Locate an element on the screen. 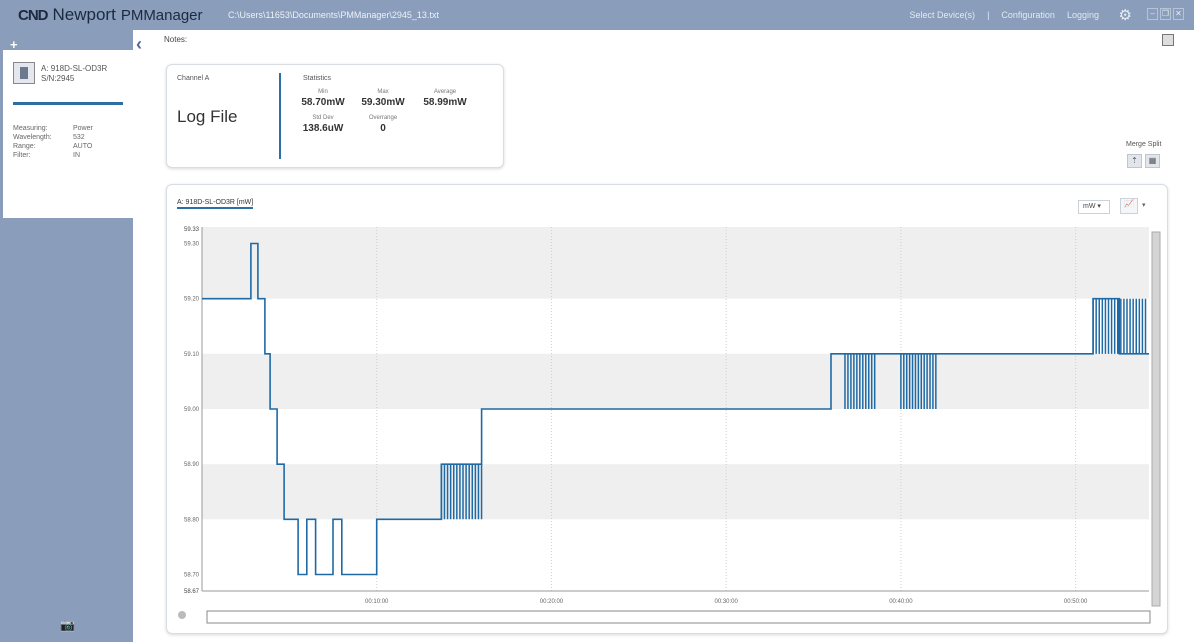  x-tick-label: 00:30:00 is located at coordinates (726, 602).